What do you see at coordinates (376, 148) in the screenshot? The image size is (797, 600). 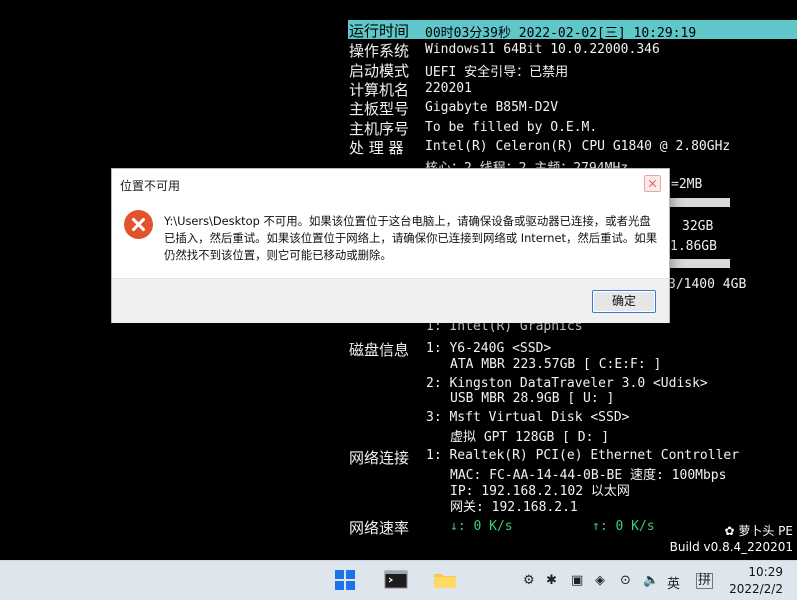 I see `cpu-label: 处 理 器` at bounding box center [376, 148].